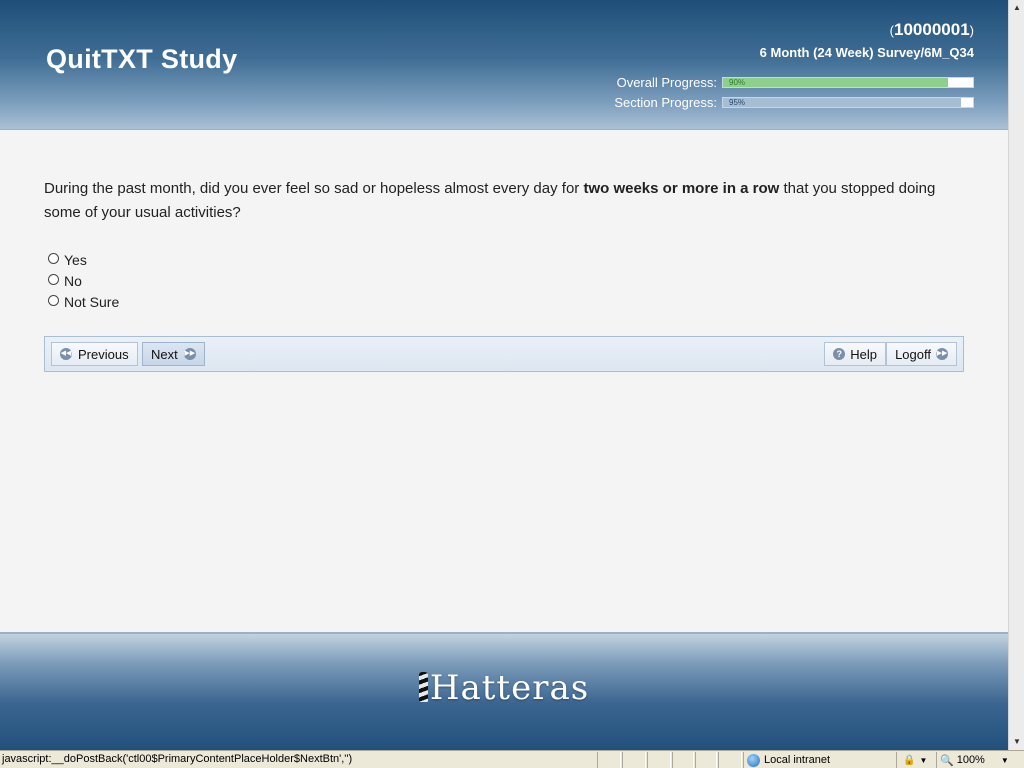  Describe the element at coordinates (947, 760) in the screenshot. I see `magnifier-icon: 🔍` at that location.